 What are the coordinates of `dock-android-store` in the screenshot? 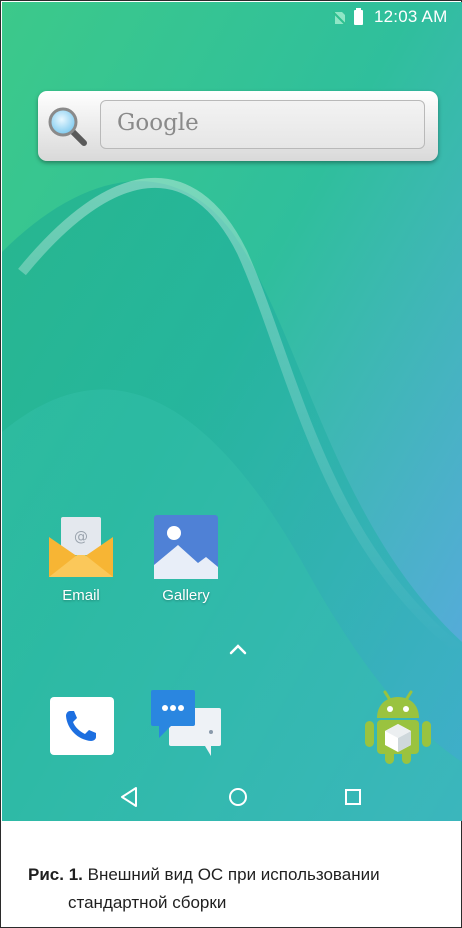 It's located at (398, 729).